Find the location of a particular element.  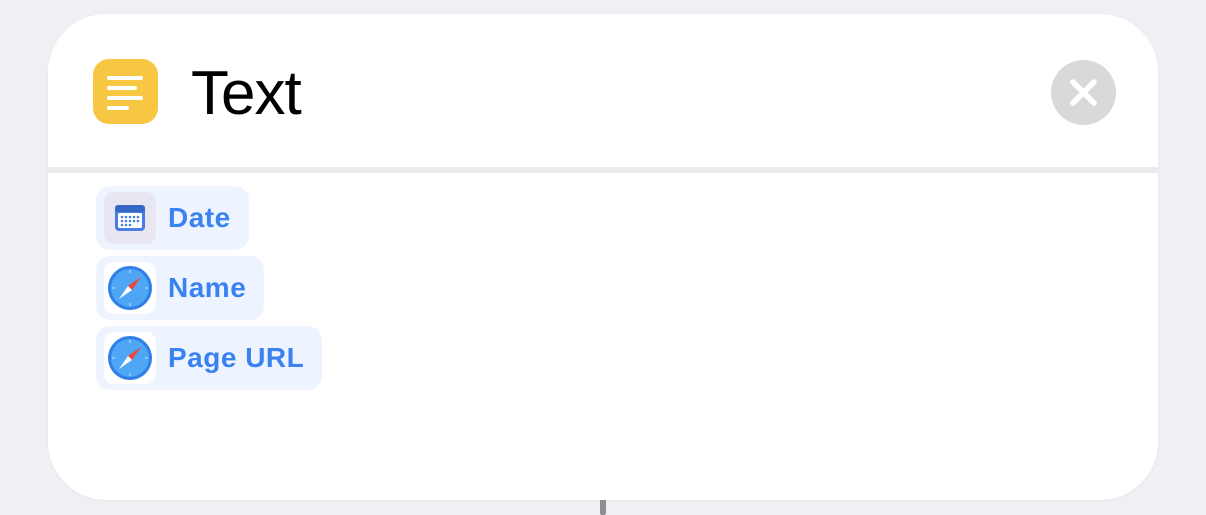

action-title: Text is located at coordinates (246, 93).